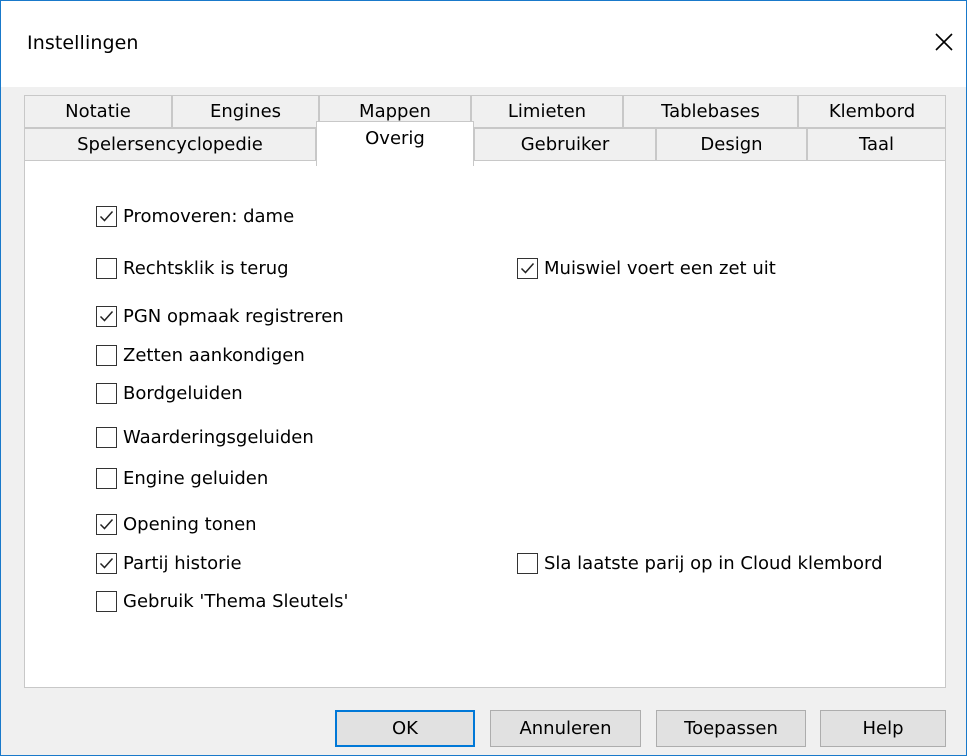  I want to click on option-label: Opening tonen, so click(190, 524).